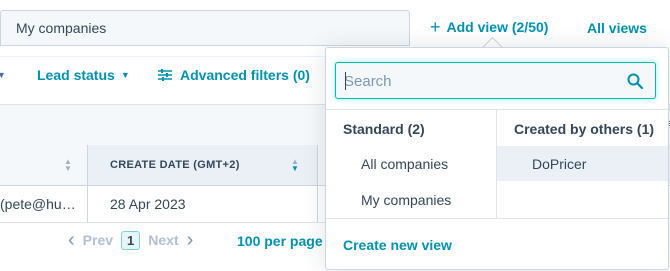 The image size is (670, 271). Describe the element at coordinates (397, 245) in the screenshot. I see `create-new-view-link: Create new view` at that location.